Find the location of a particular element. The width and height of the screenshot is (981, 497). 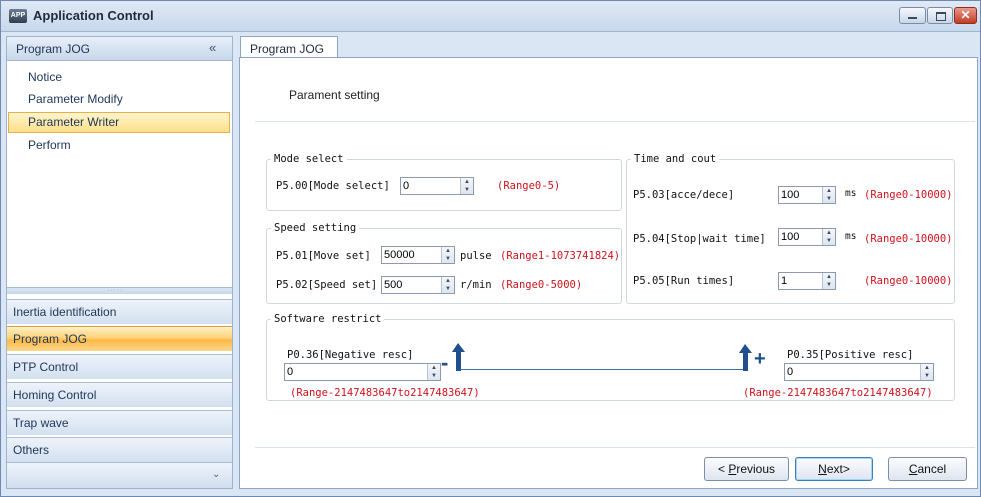

chevron-down-icon: ⌄ is located at coordinates (216, 474).